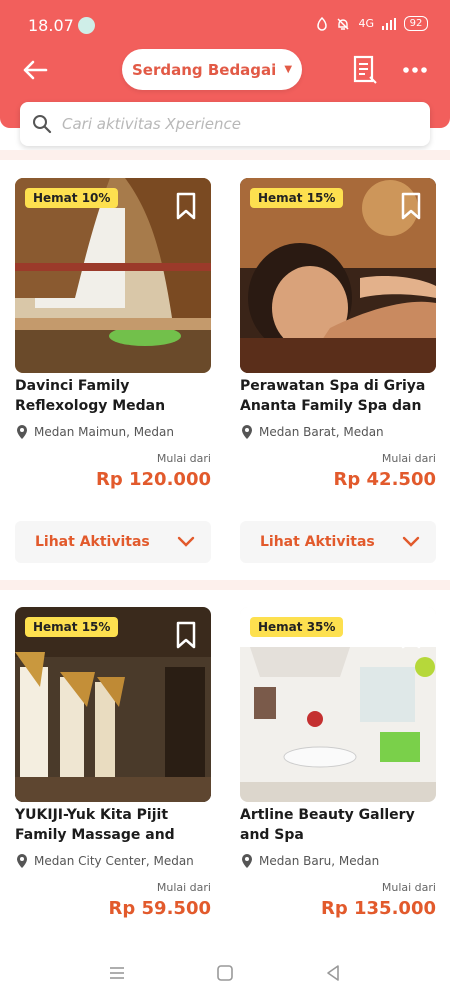 This screenshot has width=450, height=1000. I want to click on product-price: Rp 120.000, so click(153, 479).